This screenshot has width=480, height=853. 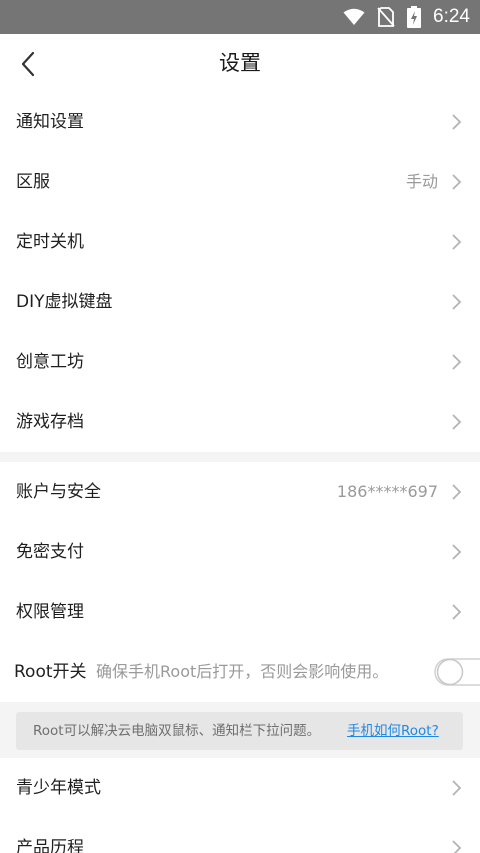 I want to click on no-sim-icon, so click(x=386, y=17).